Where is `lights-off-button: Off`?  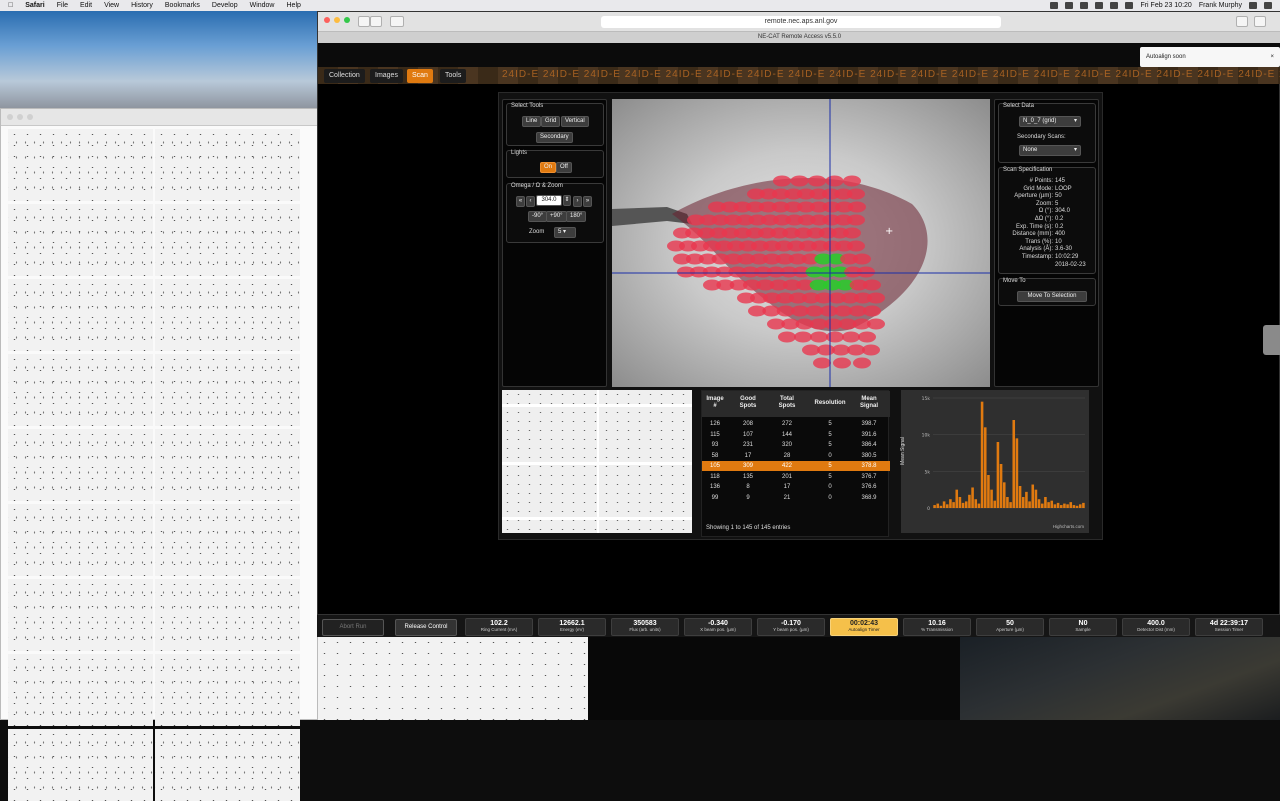 lights-off-button: Off is located at coordinates (564, 167).